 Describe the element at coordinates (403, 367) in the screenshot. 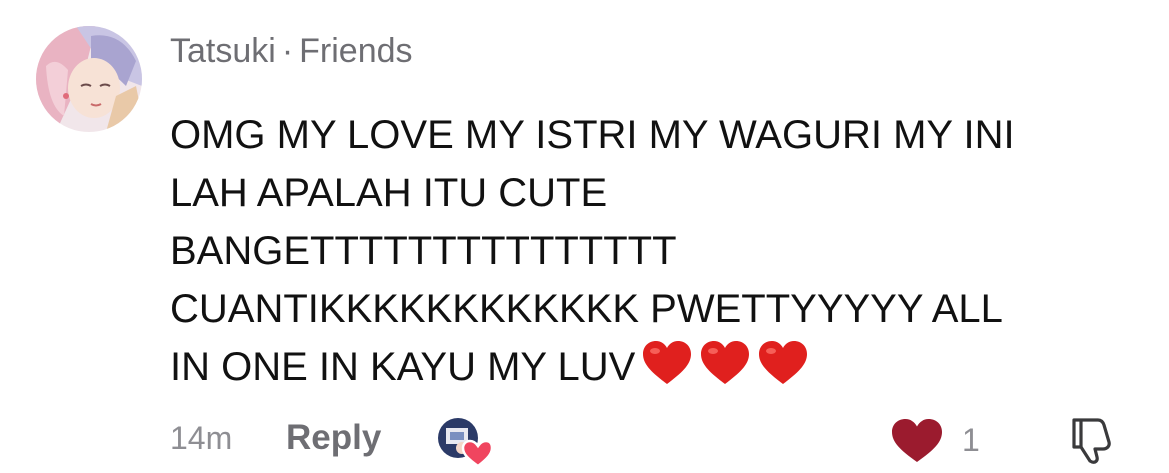

I see `comment-line: IN ONE IN KAYU MY LUV` at that location.